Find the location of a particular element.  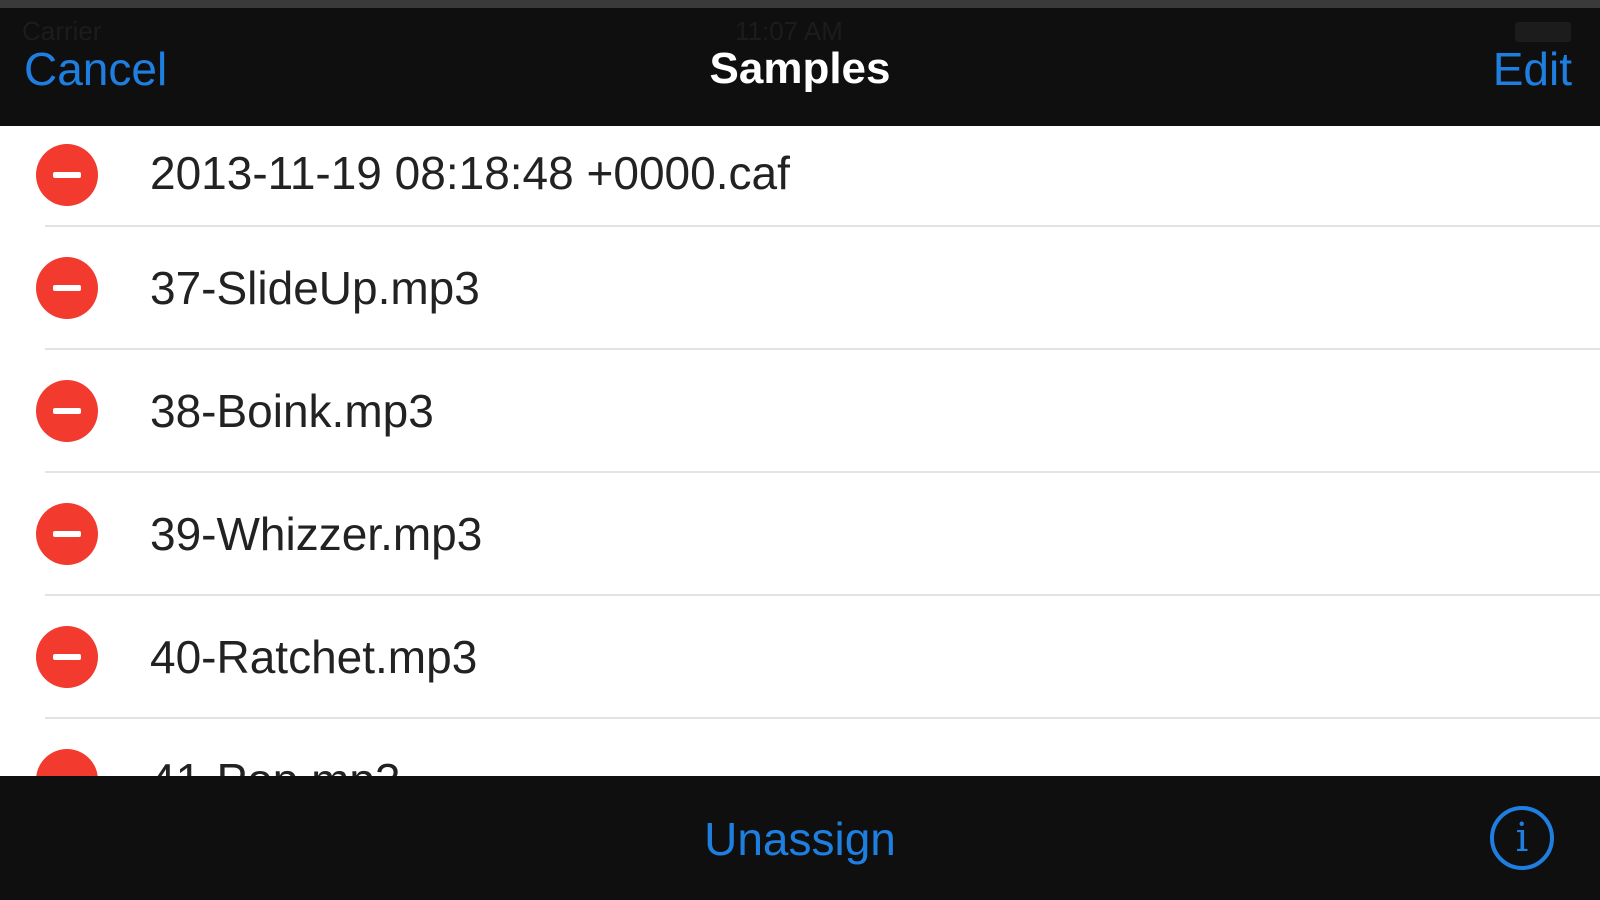

status-time: 11:07 AM is located at coordinates (789, 31).